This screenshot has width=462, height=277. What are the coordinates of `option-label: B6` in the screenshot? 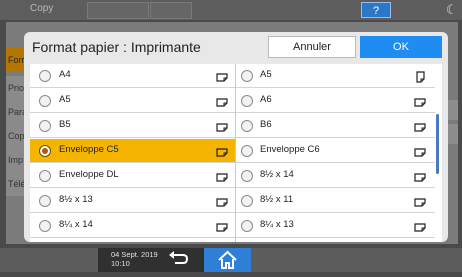 It's located at (266, 124).